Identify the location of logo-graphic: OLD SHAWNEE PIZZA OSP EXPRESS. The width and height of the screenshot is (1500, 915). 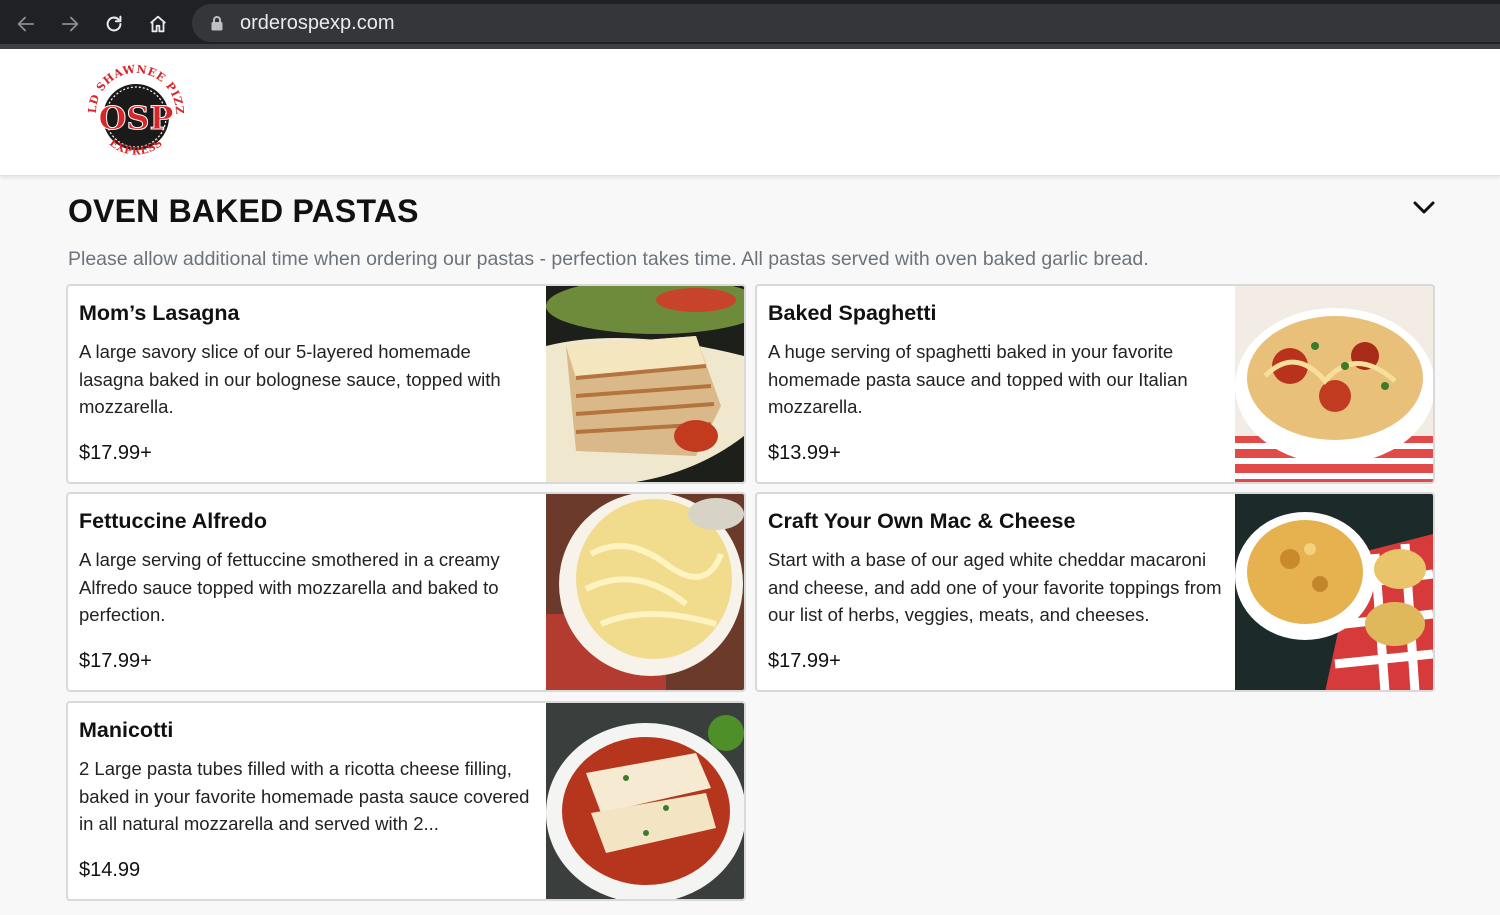
(130, 101).